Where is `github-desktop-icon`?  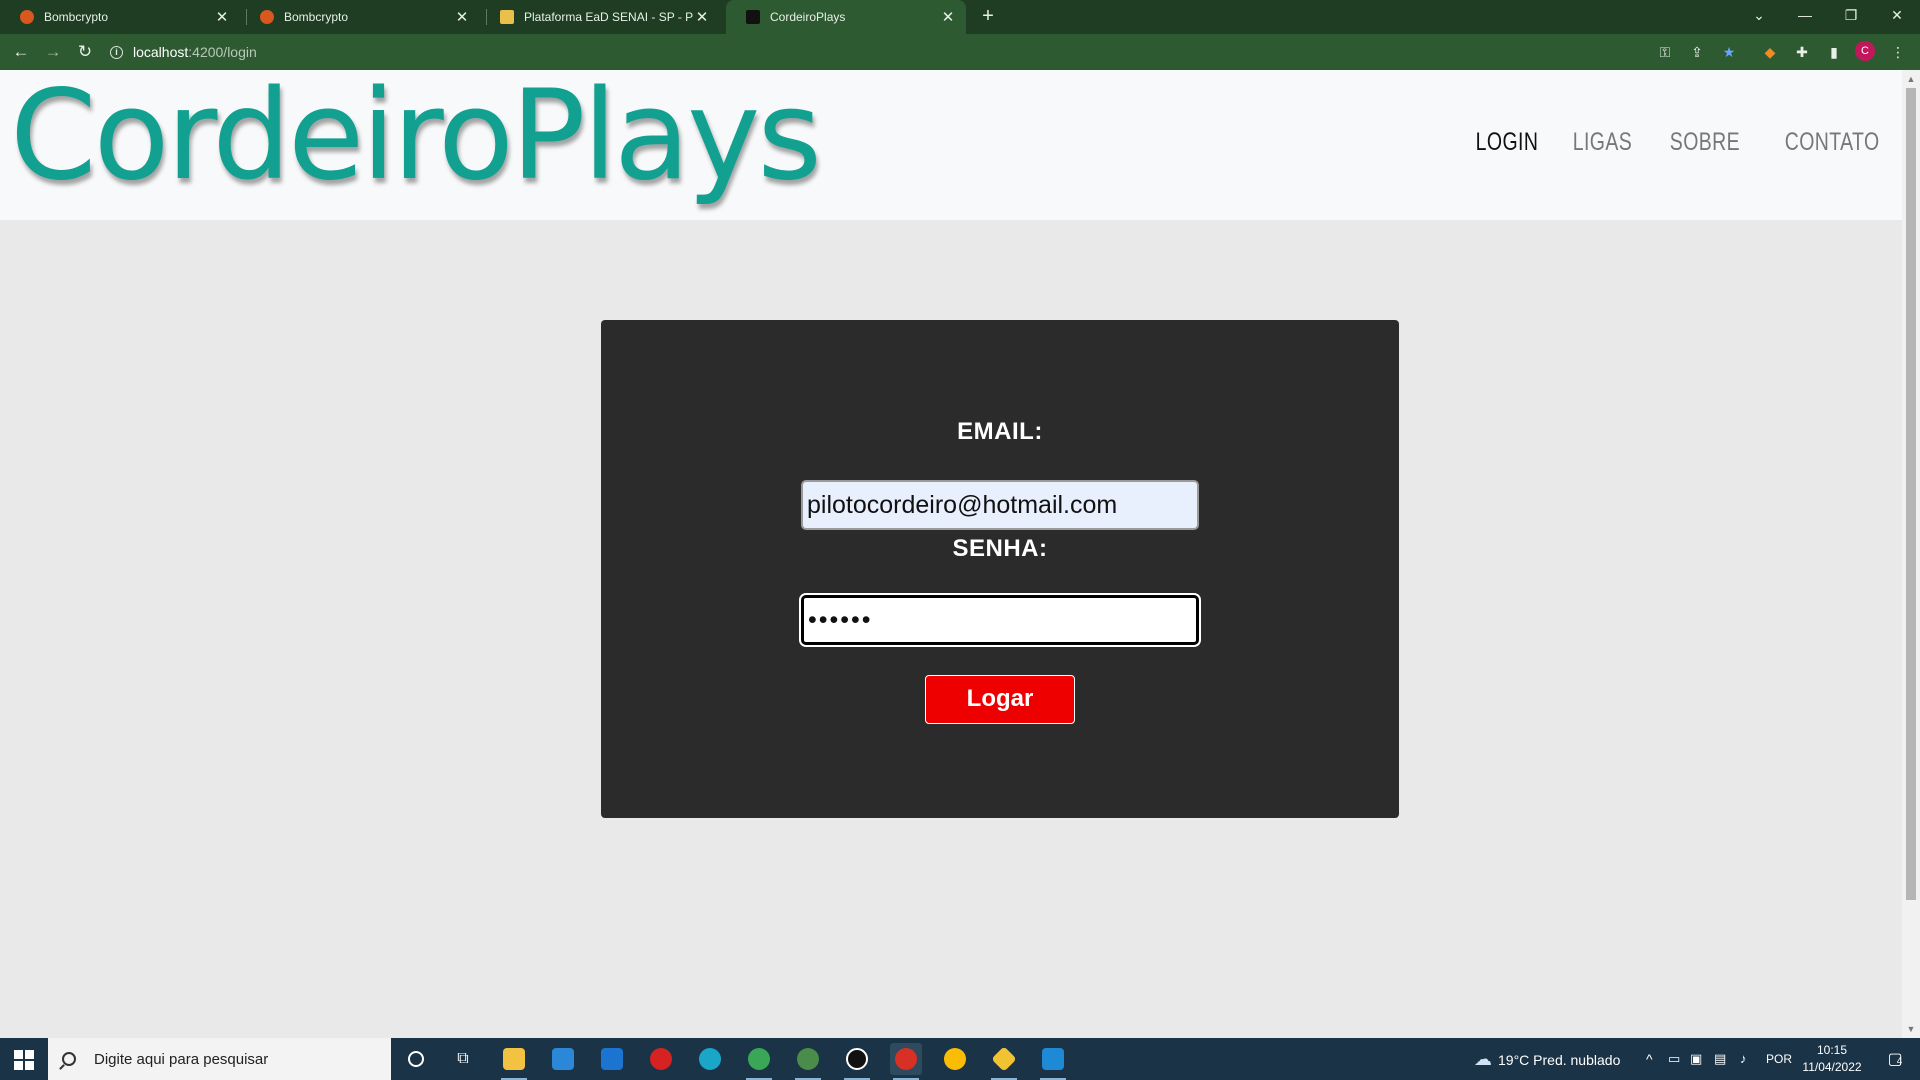 github-desktop-icon is located at coordinates (857, 1061).